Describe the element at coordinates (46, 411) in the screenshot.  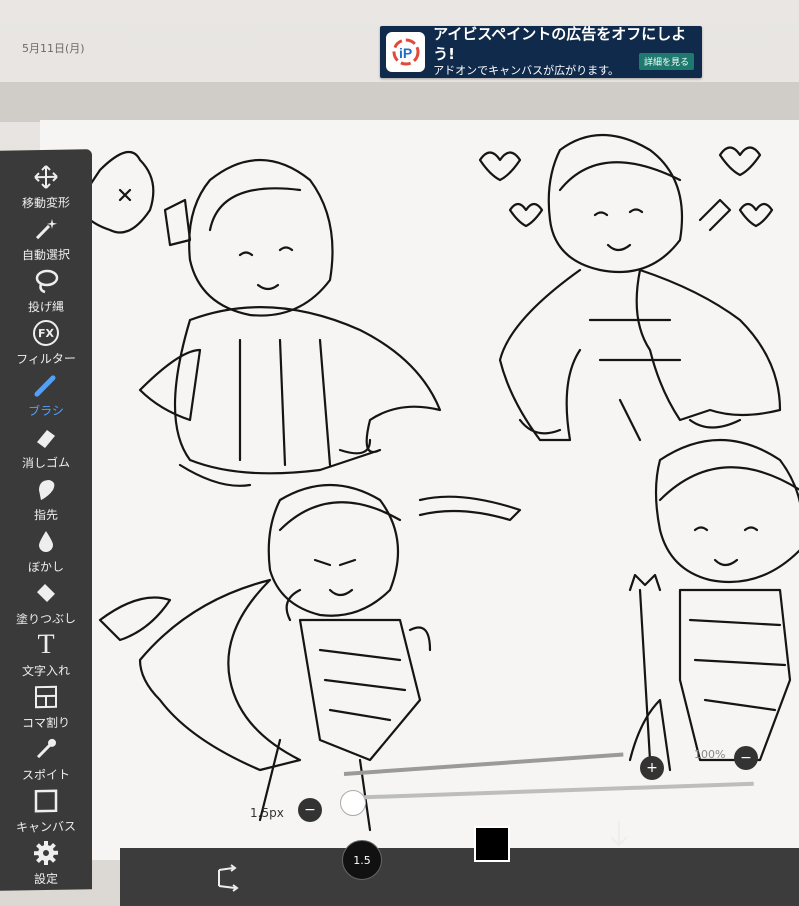
I see `tool-label: ブラシ` at that location.